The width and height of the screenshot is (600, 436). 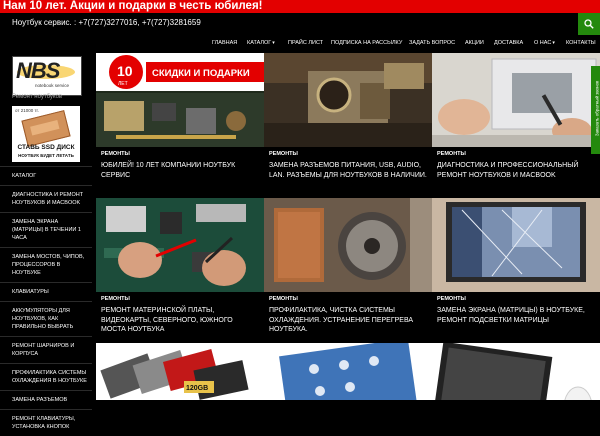 I want to click on category-item: Ремонт шарниров и корпуса, so click(x=46, y=349).